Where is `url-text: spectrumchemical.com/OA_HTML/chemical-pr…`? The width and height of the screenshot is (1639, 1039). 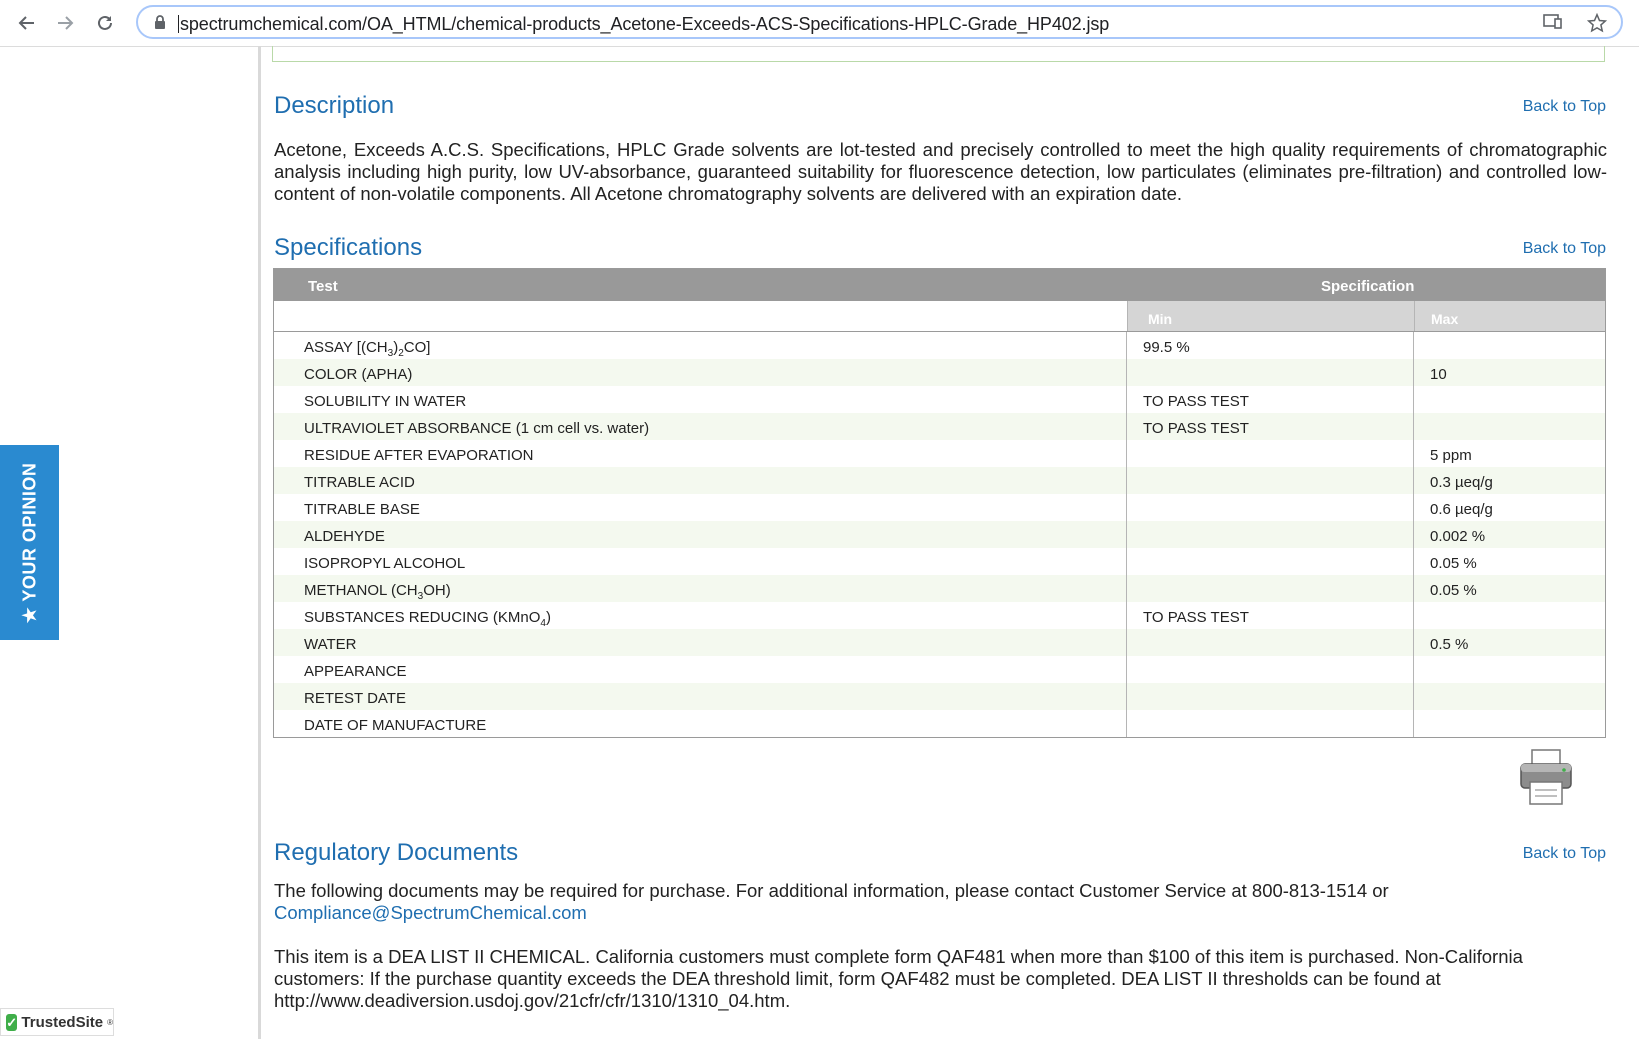
url-text: spectrumchemical.com/OA_HTML/chemical-pr… is located at coordinates (644, 24).